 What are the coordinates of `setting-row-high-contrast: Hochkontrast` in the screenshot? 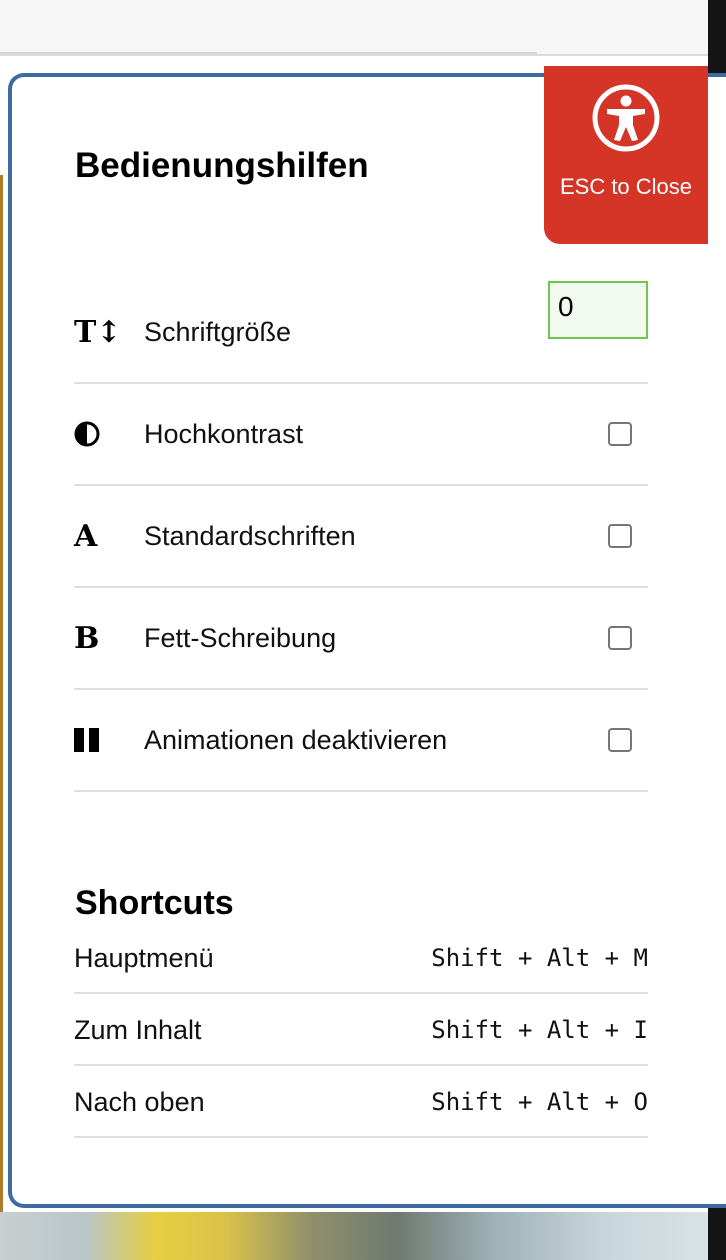 It's located at (361, 435).